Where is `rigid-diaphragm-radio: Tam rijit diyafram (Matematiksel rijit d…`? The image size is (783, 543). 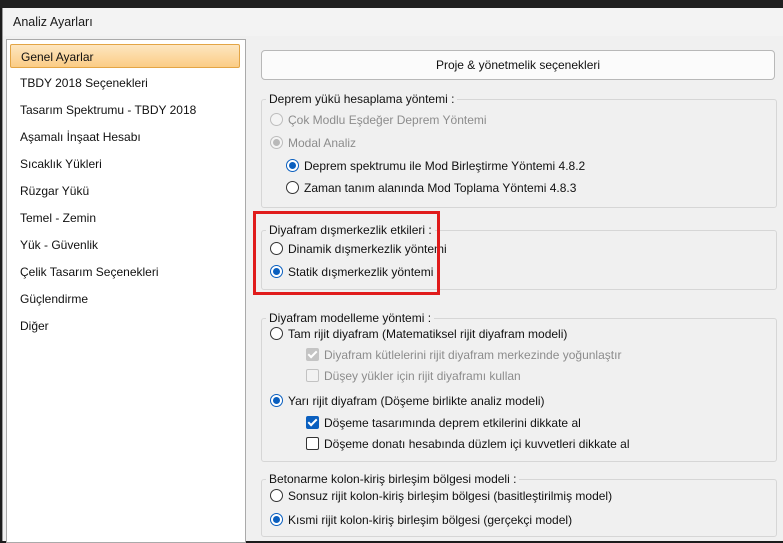 rigid-diaphragm-radio: Tam rijit diyafram (Matematiksel rijit d… is located at coordinates (418, 334).